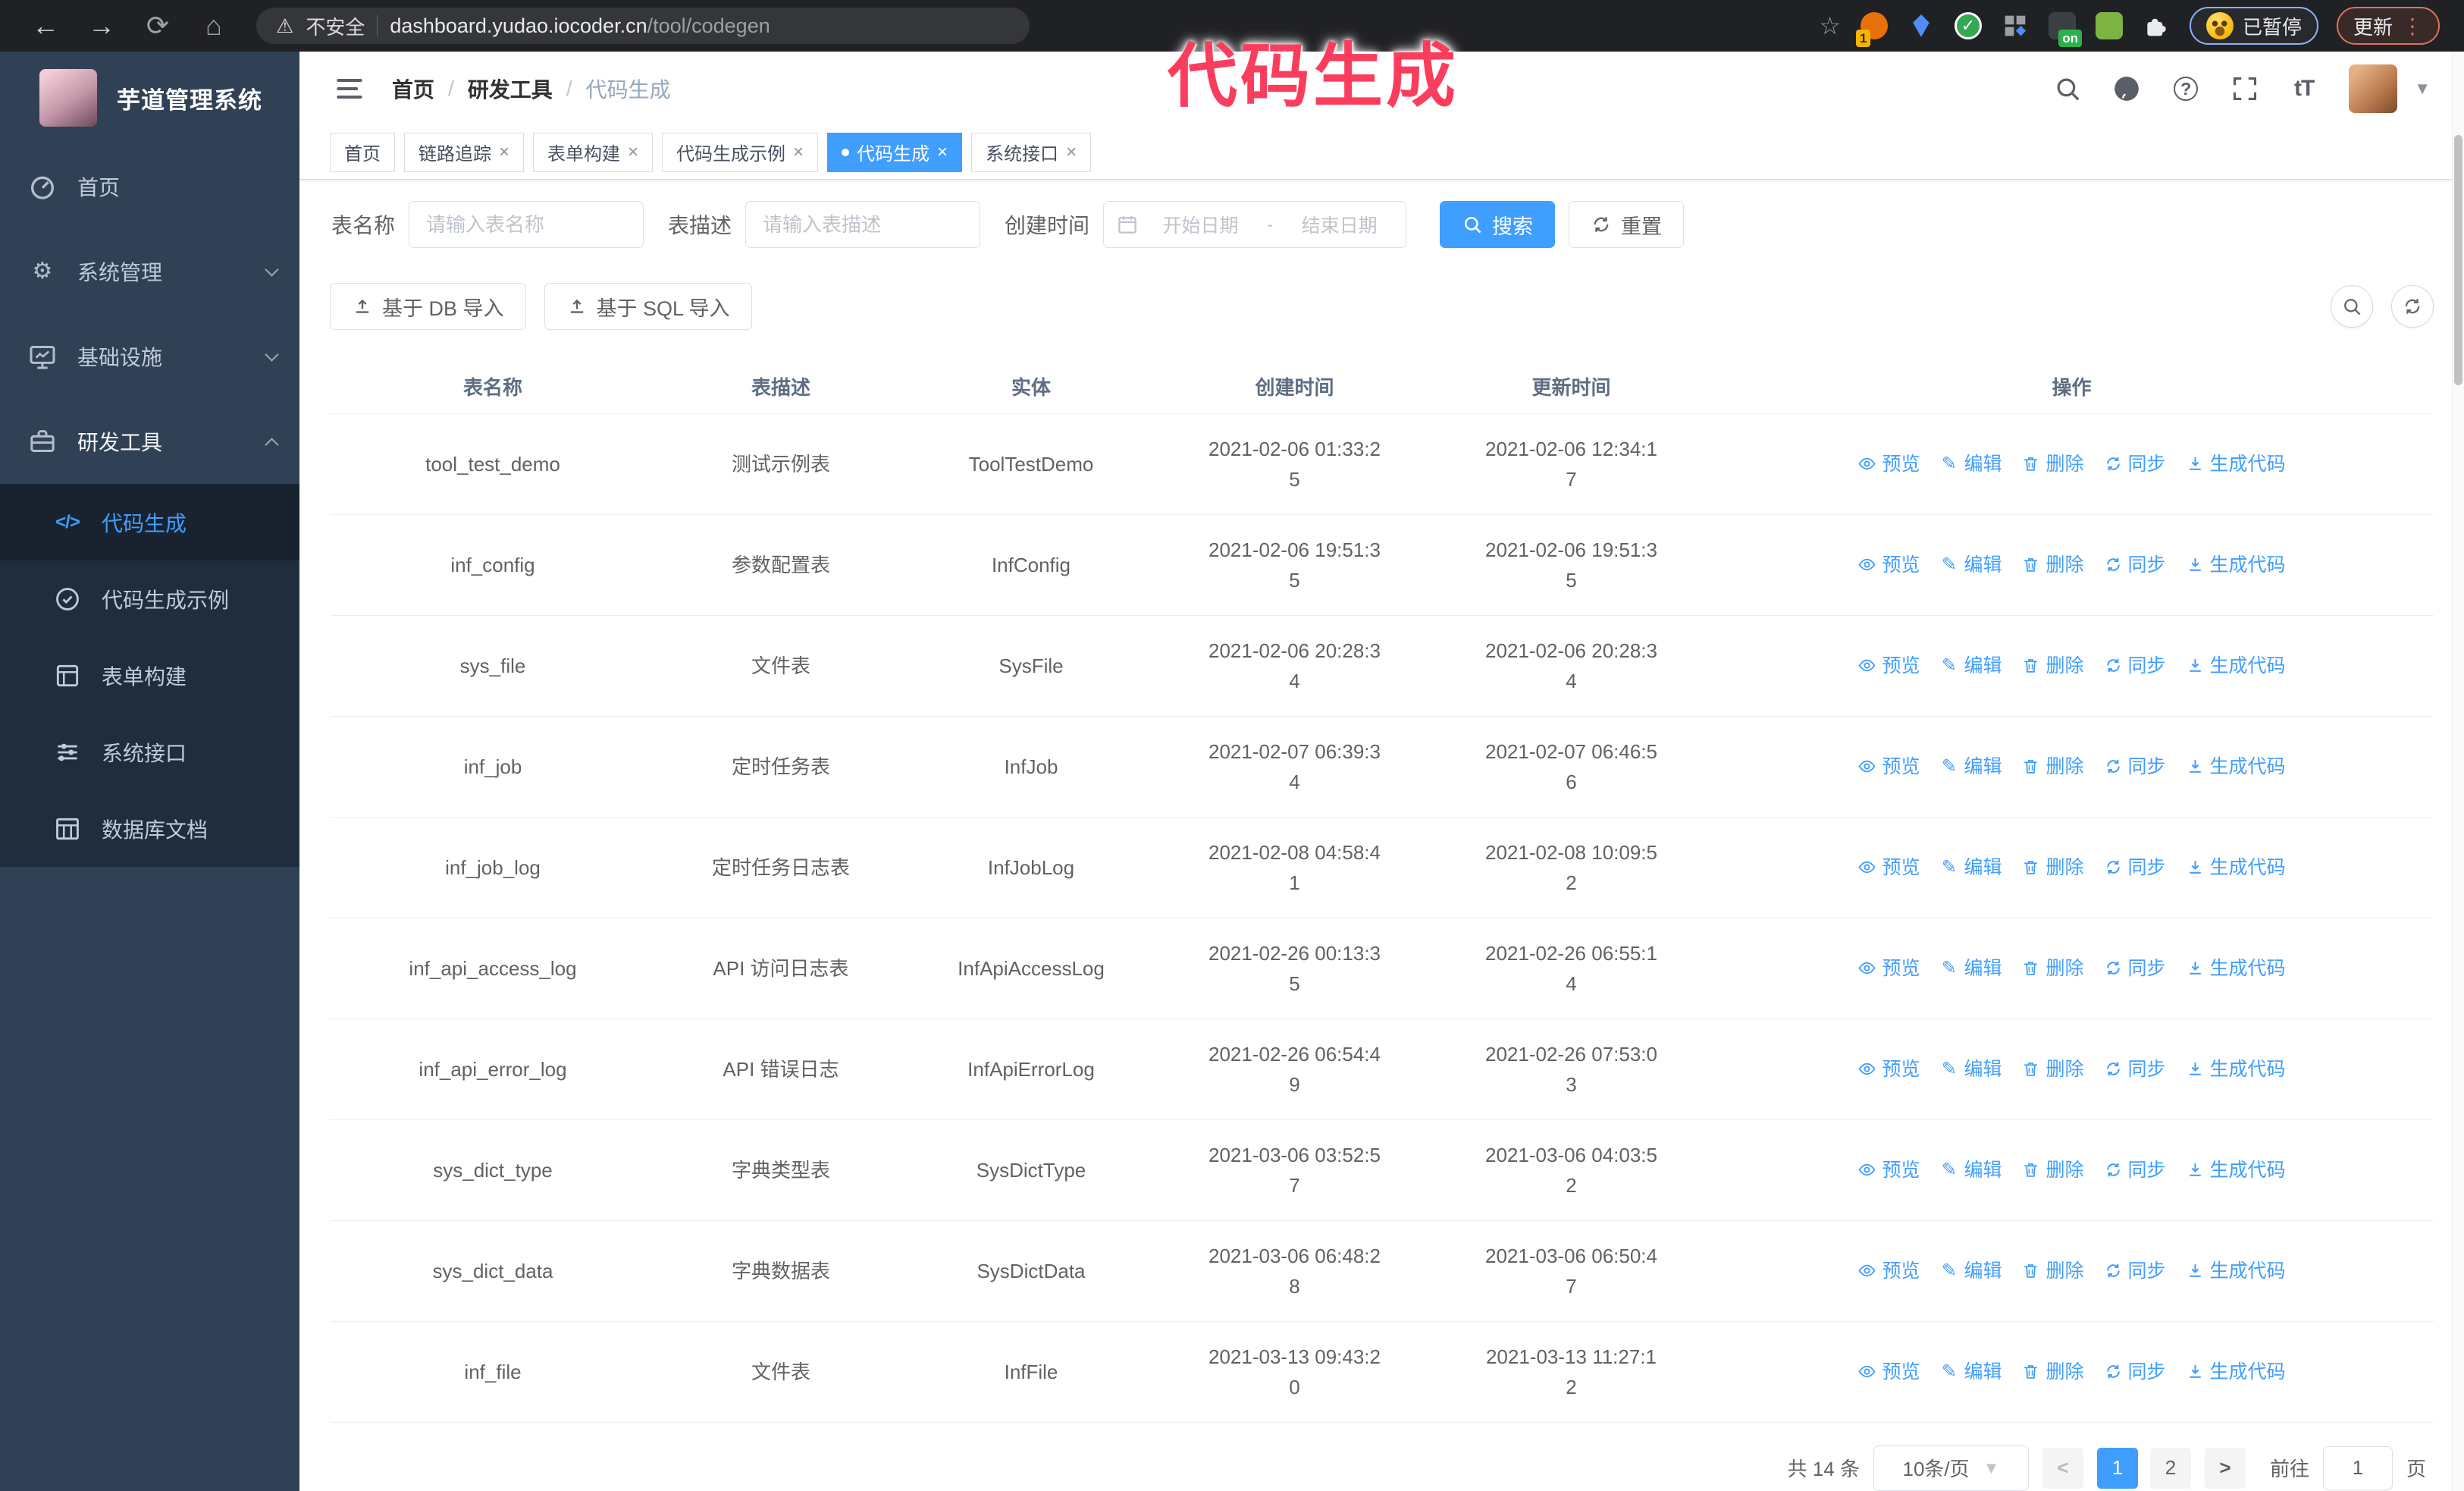 The height and width of the screenshot is (1491, 2464). What do you see at coordinates (150, 828) in the screenshot?
I see `sidebar-subitem-db-doc: 数据库文档` at bounding box center [150, 828].